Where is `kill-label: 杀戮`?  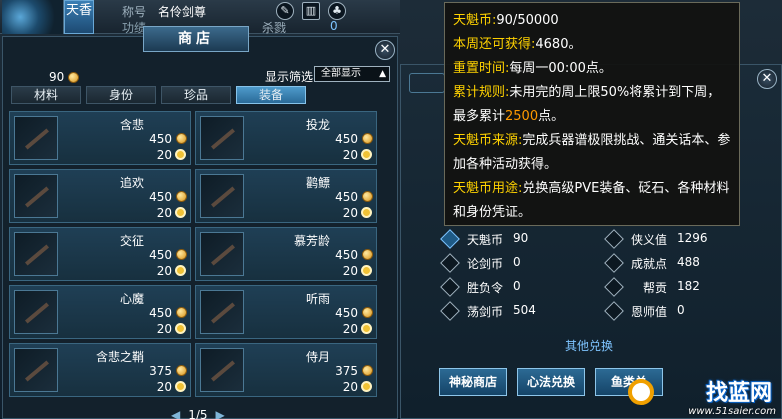 kill-label: 杀戮 is located at coordinates (274, 28).